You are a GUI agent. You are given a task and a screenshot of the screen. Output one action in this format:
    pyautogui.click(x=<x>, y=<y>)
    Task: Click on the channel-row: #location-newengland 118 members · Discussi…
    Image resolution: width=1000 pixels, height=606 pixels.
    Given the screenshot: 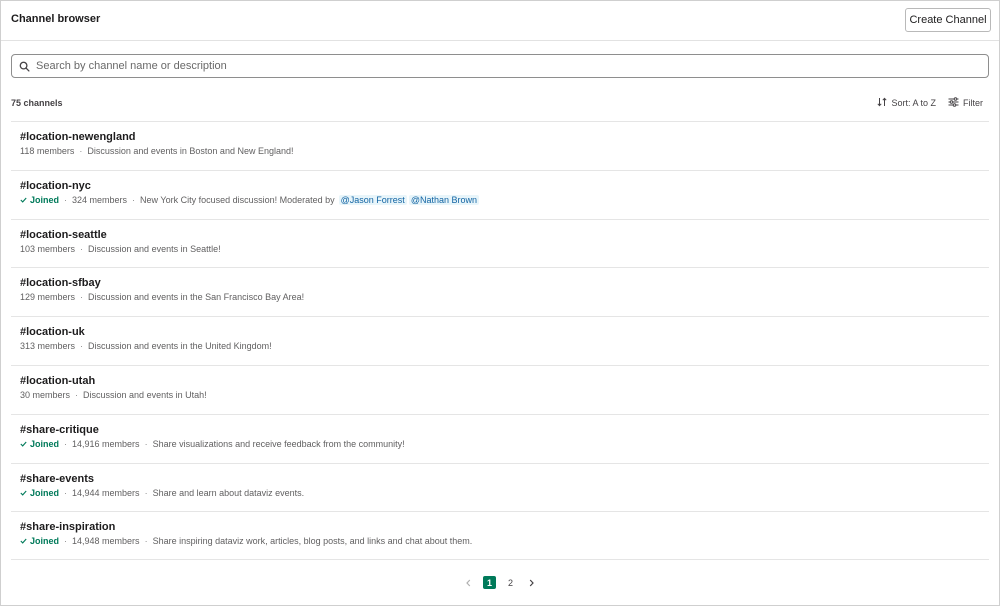 What is the action you would take?
    pyautogui.click(x=500, y=145)
    